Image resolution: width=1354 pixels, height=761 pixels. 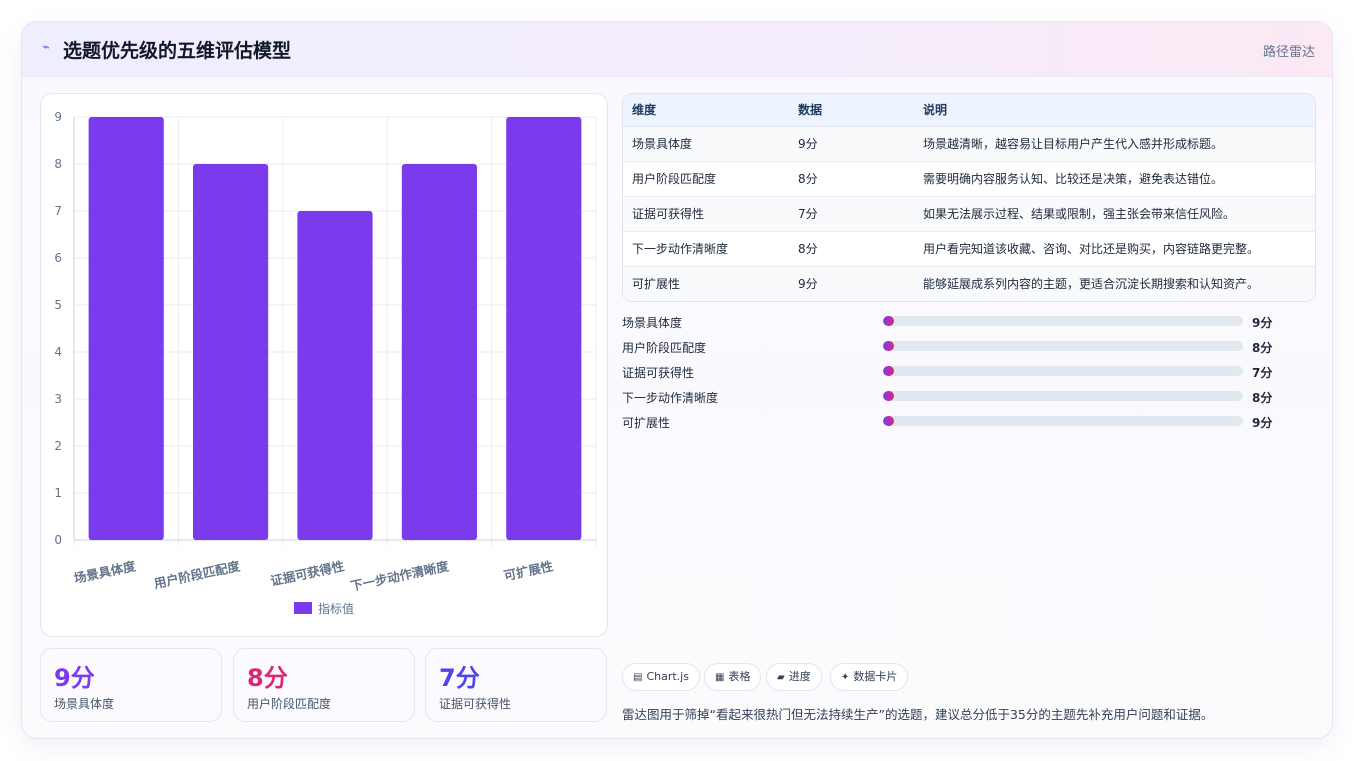 What do you see at coordinates (646, 423) in the screenshot?
I see `progress-label: 可扩展性` at bounding box center [646, 423].